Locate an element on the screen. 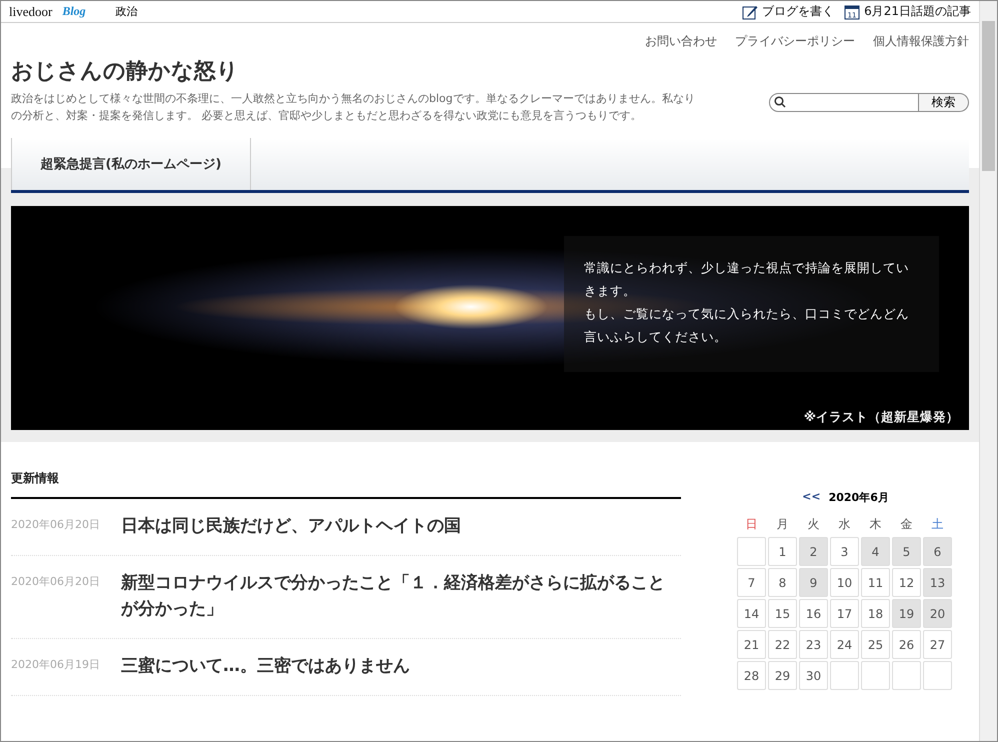  weekday-label: 火 is located at coordinates (813, 524).